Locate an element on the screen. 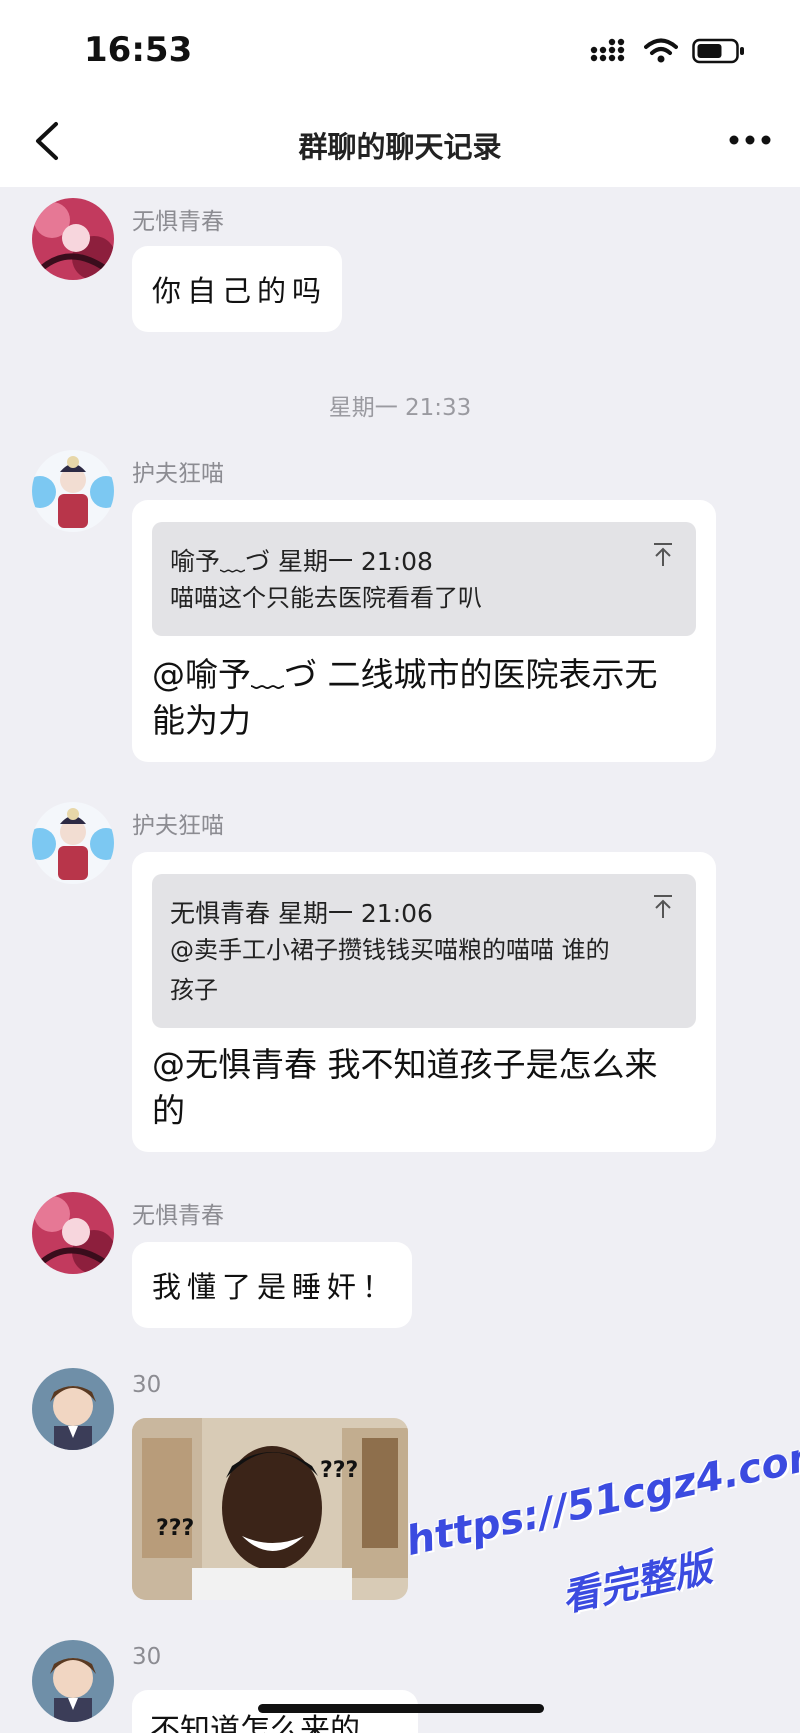 The image size is (800, 1733). message-bubble: 我懂了是睡奸！ is located at coordinates (272, 1285).